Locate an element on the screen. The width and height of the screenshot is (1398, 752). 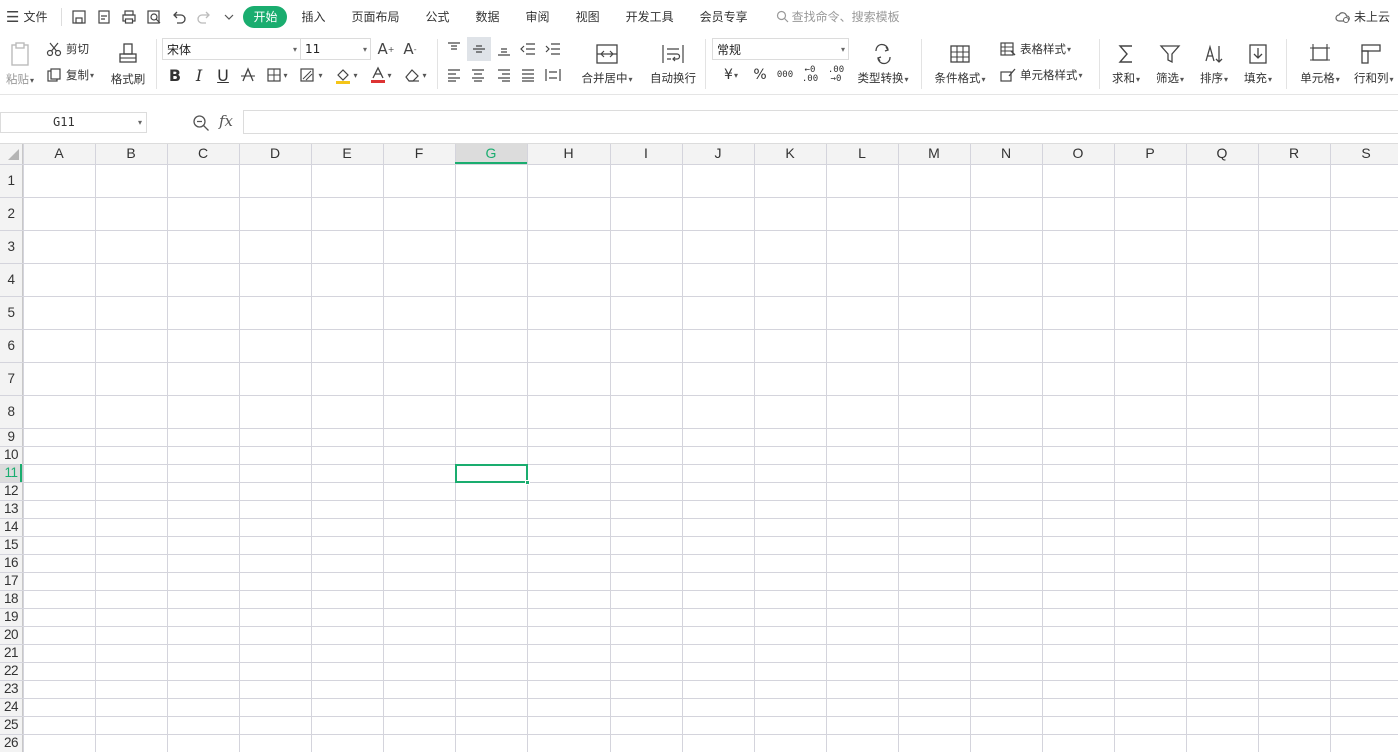
row-header-2: 2 is located at coordinates (11, 213).